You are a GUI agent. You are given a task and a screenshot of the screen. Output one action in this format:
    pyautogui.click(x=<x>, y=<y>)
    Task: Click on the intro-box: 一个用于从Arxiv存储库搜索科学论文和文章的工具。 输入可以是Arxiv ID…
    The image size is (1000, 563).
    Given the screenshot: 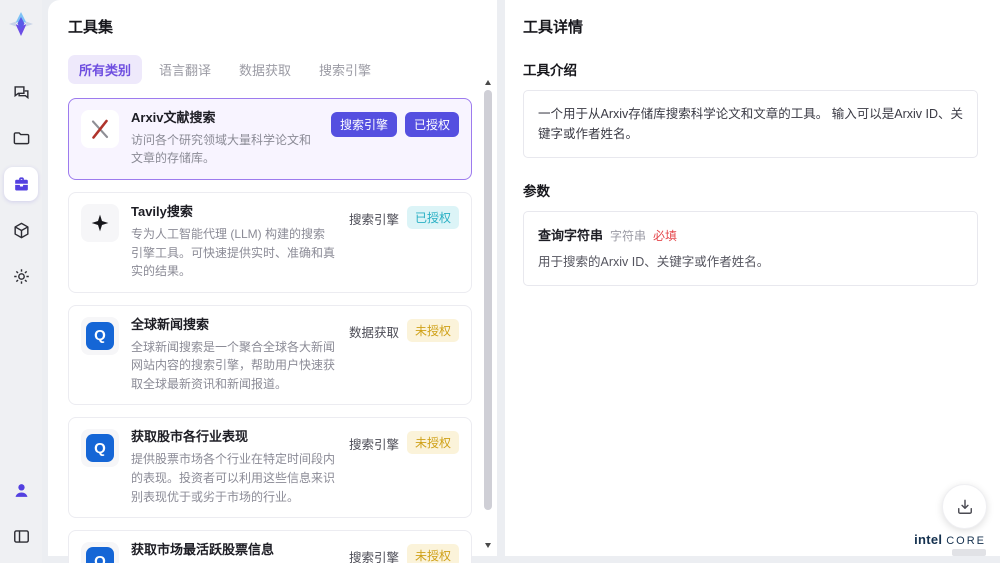 What is the action you would take?
    pyautogui.click(x=750, y=124)
    